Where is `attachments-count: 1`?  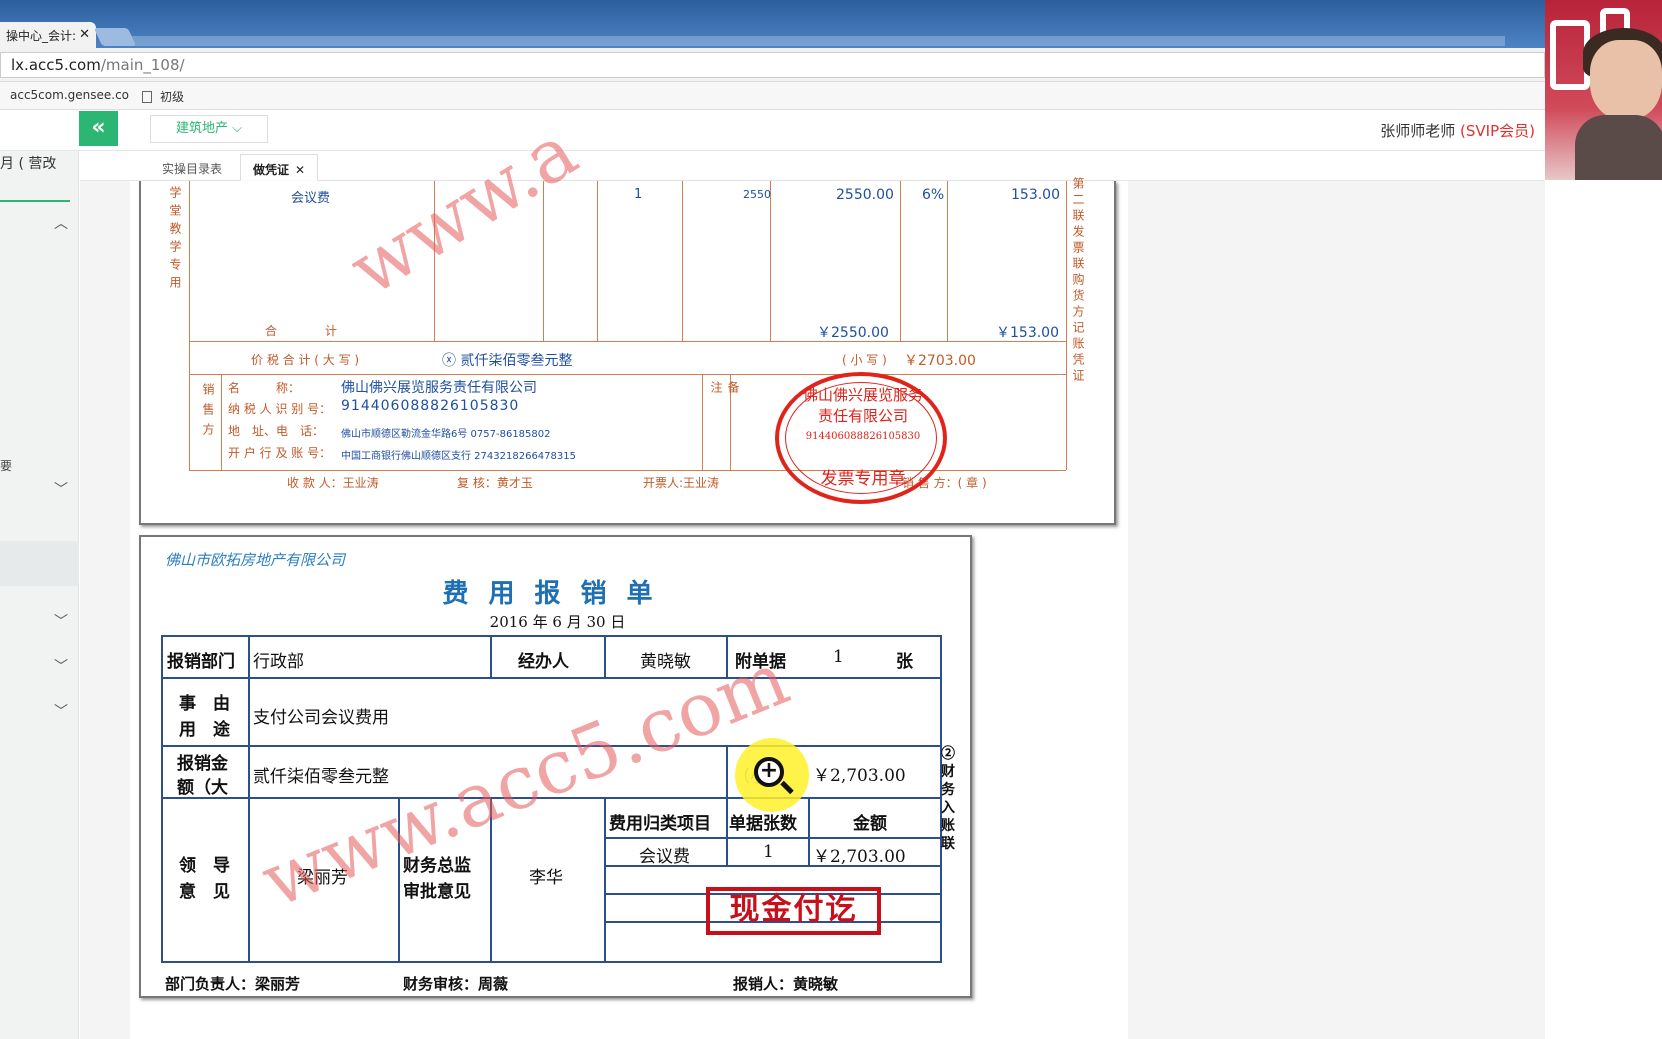
attachments-count: 1 is located at coordinates (838, 657).